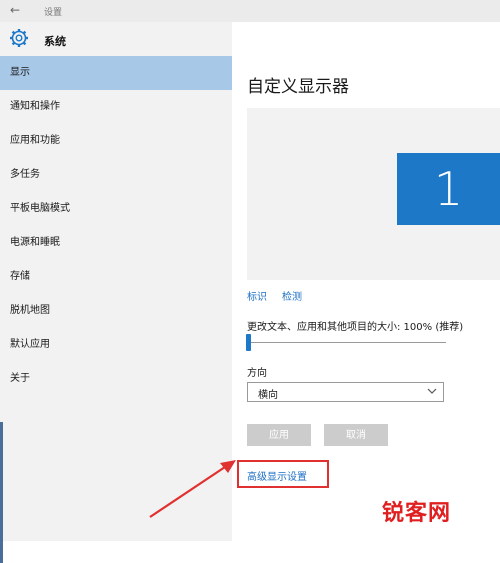  I want to click on system-label: 系统, so click(55, 41).